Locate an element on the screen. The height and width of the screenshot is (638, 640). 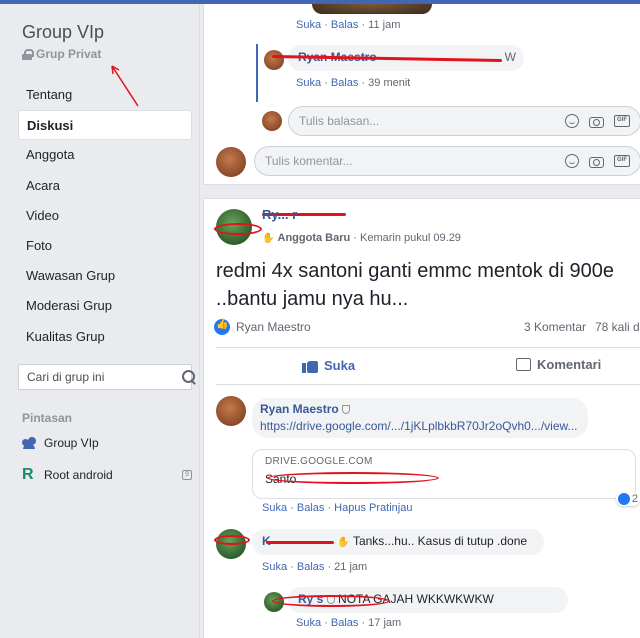
reply-input-box: GIF is located at coordinates (464, 121).